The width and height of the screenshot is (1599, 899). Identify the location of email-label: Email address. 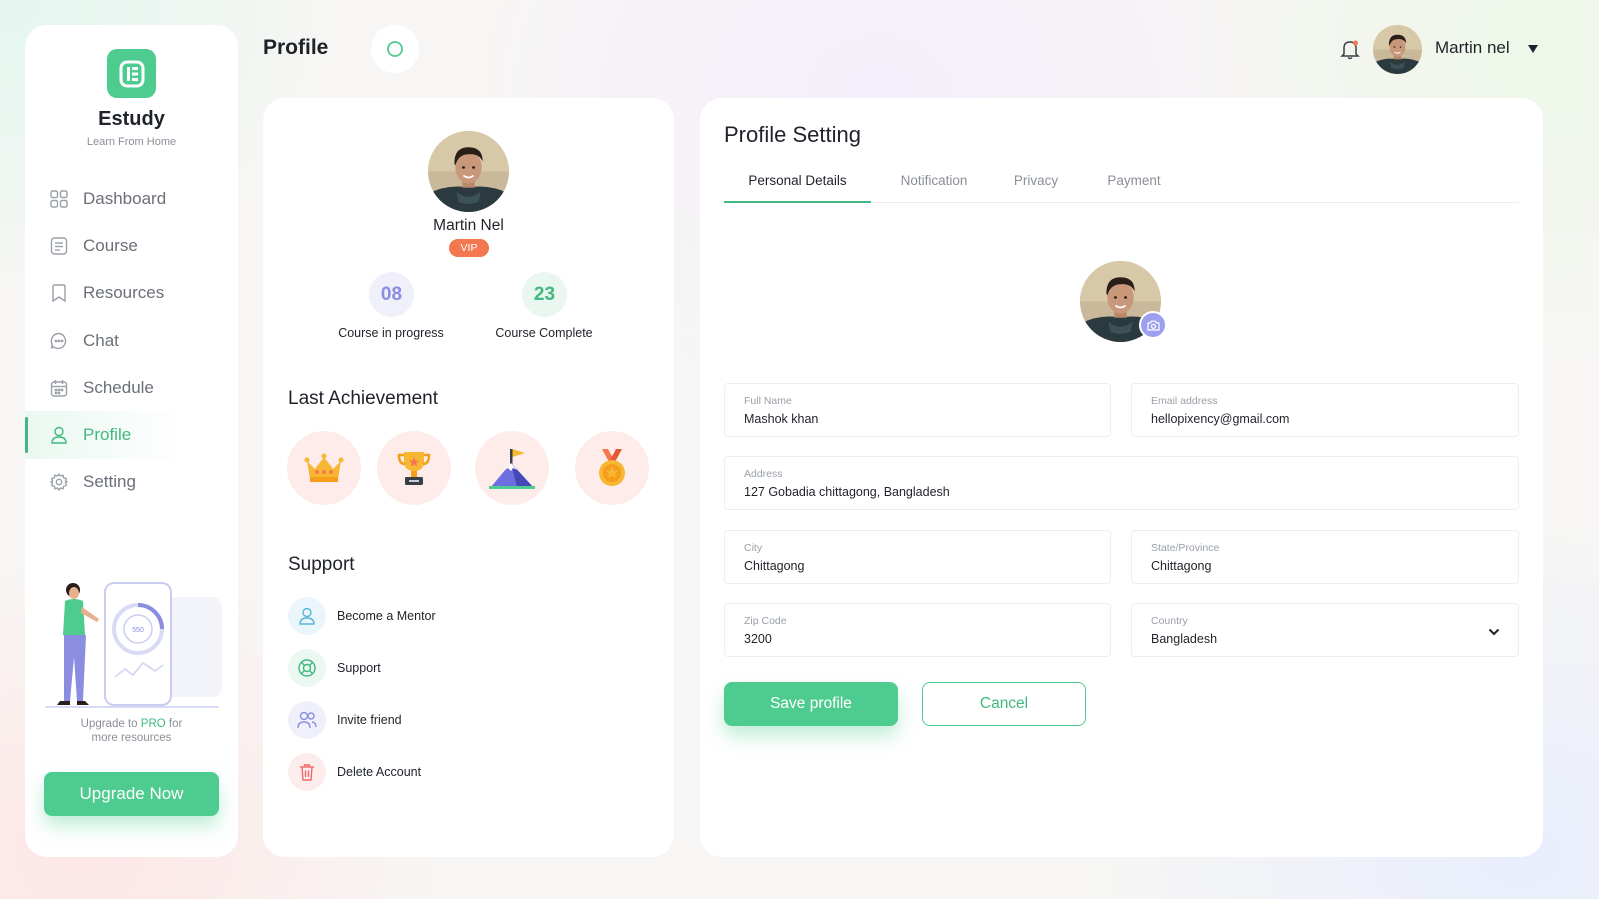
(1184, 401).